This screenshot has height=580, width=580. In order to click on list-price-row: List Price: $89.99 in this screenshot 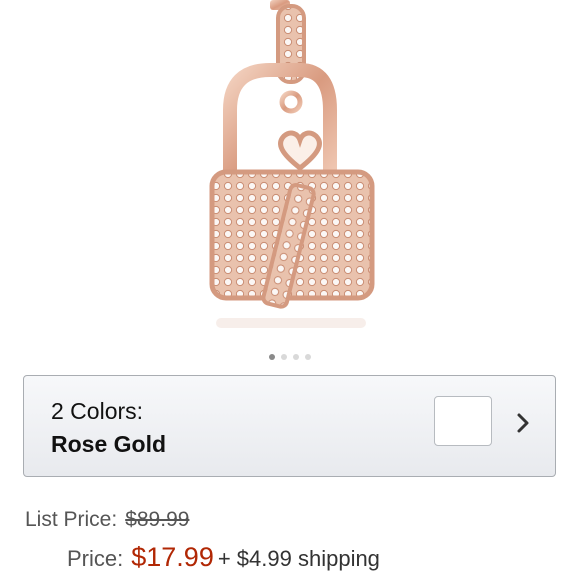, I will do `click(107, 520)`.